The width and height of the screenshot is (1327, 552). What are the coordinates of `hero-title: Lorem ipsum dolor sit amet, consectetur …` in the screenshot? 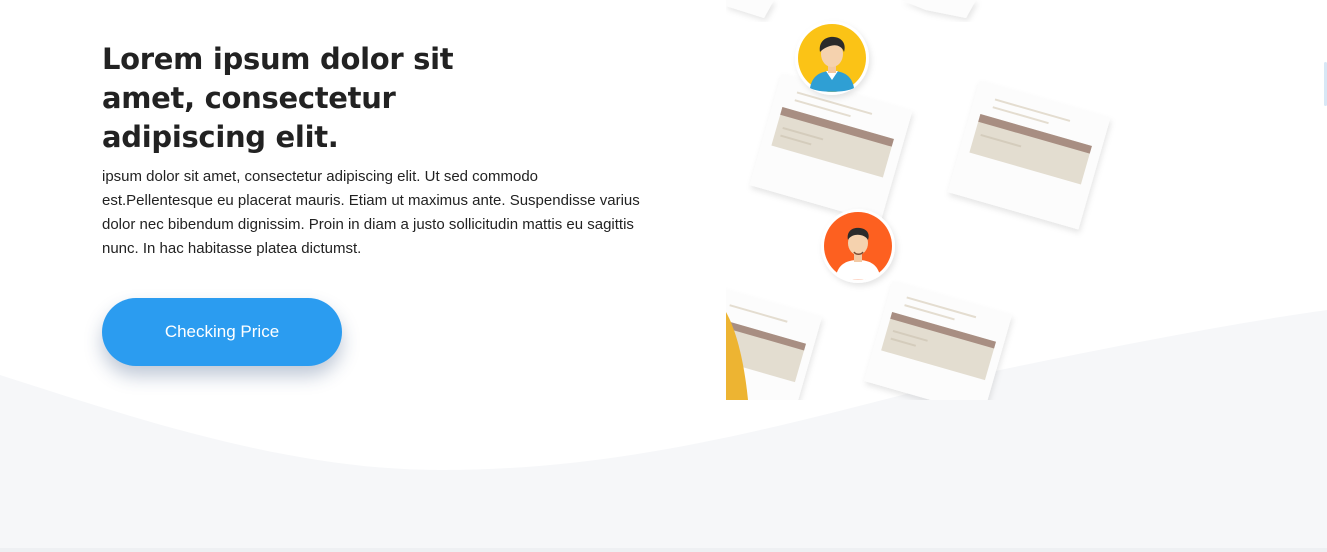 It's located at (278, 98).